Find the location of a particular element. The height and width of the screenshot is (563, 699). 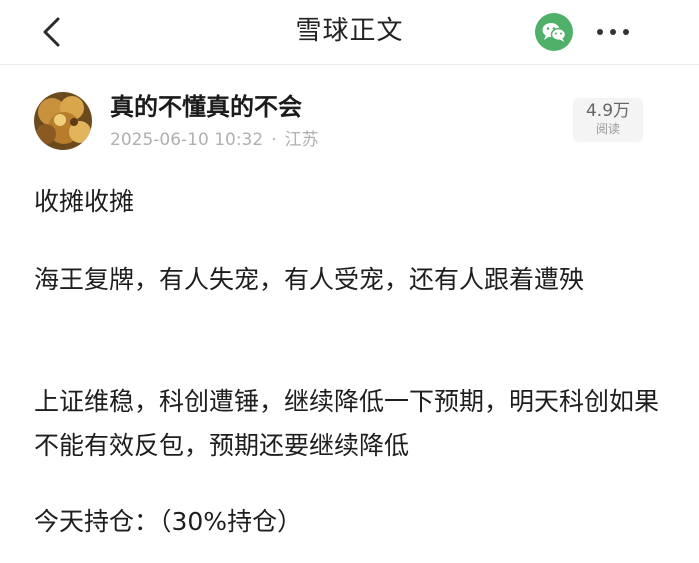

post-paragraph: 海王复牌，有人失宠，有人受宠，还有人跟着遭殃 is located at coordinates (309, 279).